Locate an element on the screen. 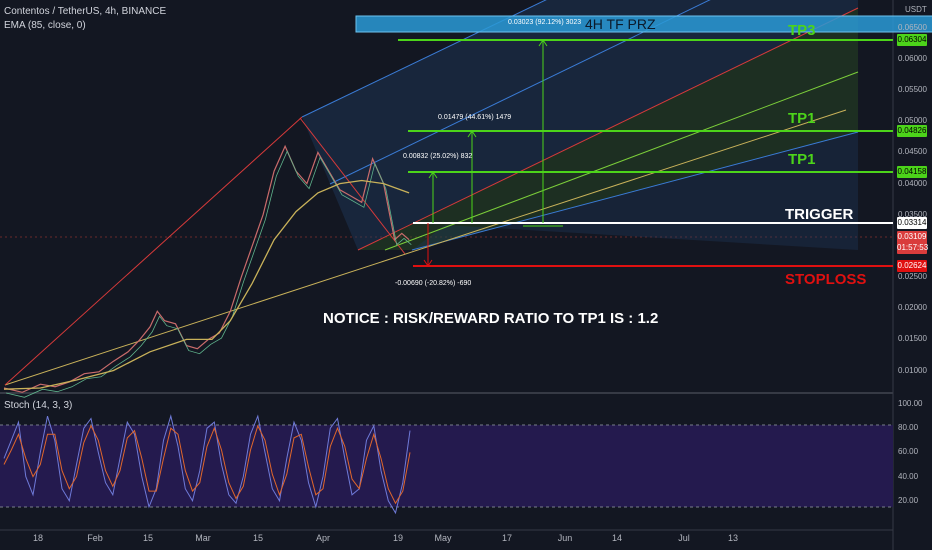 The height and width of the screenshot is (550, 932). tp3-label: TP3 is located at coordinates (802, 30).